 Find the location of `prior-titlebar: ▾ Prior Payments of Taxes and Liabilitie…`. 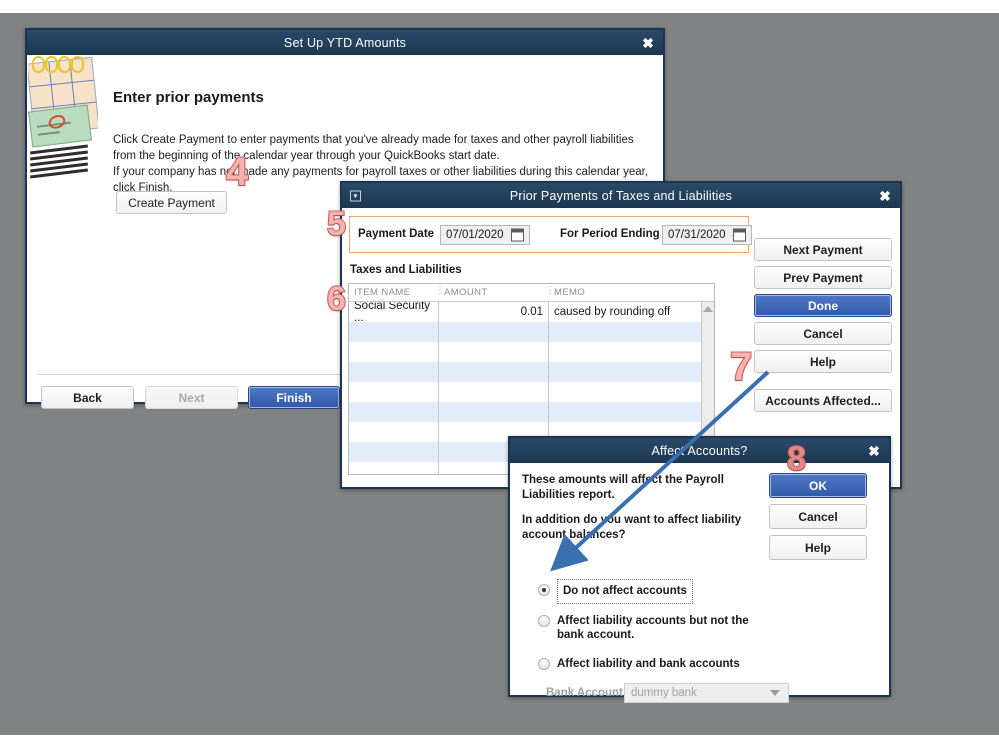

prior-titlebar: ▾ Prior Payments of Taxes and Liabilitie… is located at coordinates (621, 195).